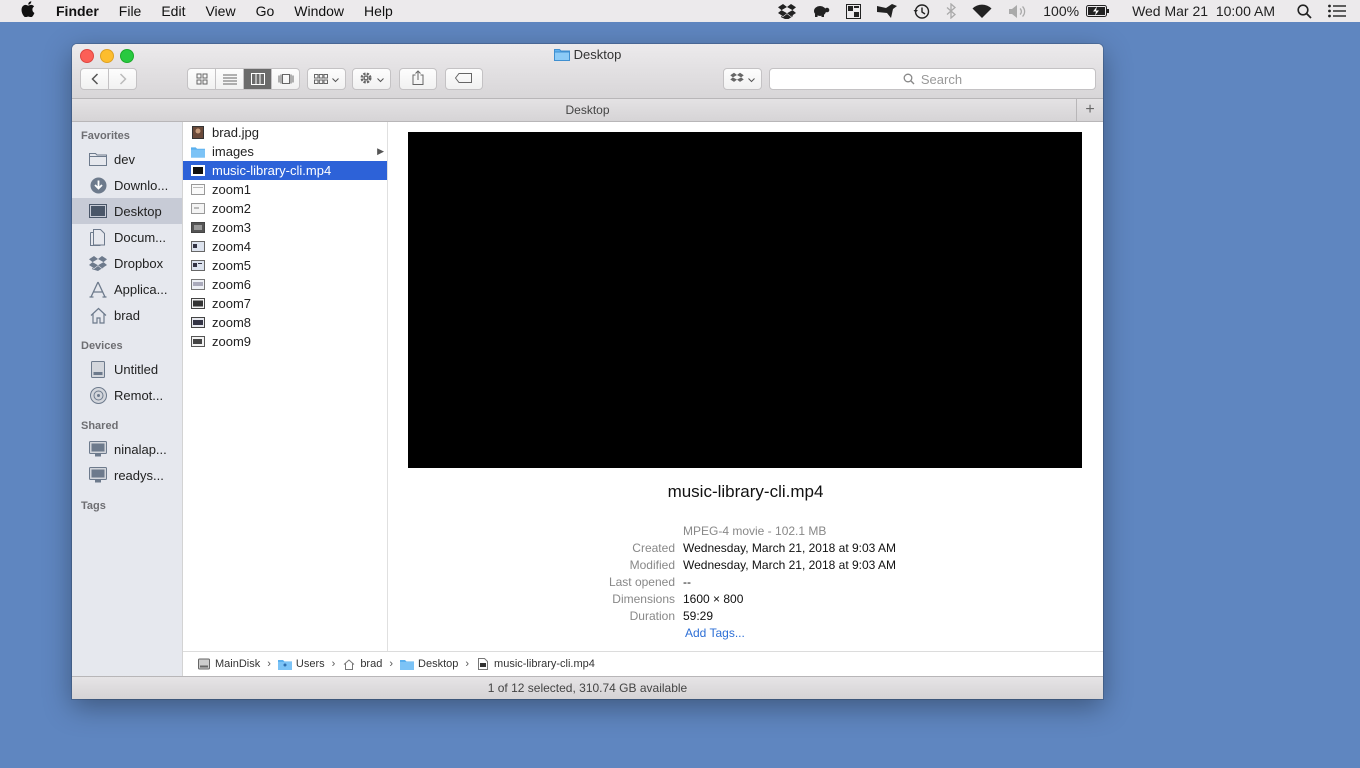  What do you see at coordinates (1203, 11) in the screenshot?
I see `clock: Wed Mar 21 10:00 AM` at bounding box center [1203, 11].